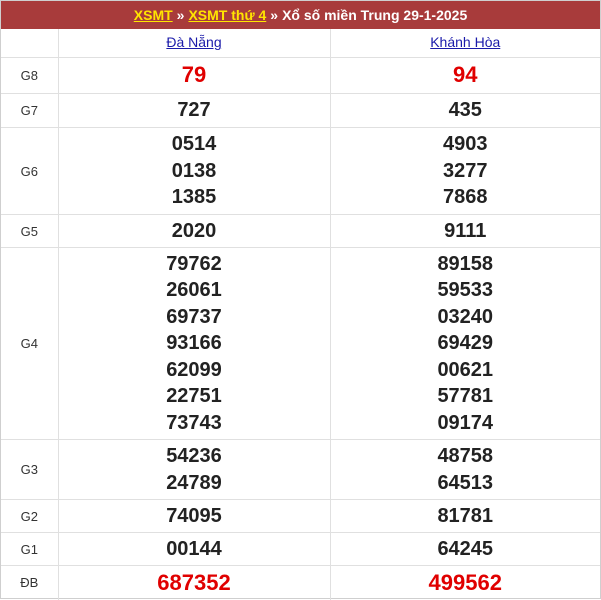 The width and height of the screenshot is (601, 600). Describe the element at coordinates (29, 343) in the screenshot. I see `prize-label: G4` at that location.